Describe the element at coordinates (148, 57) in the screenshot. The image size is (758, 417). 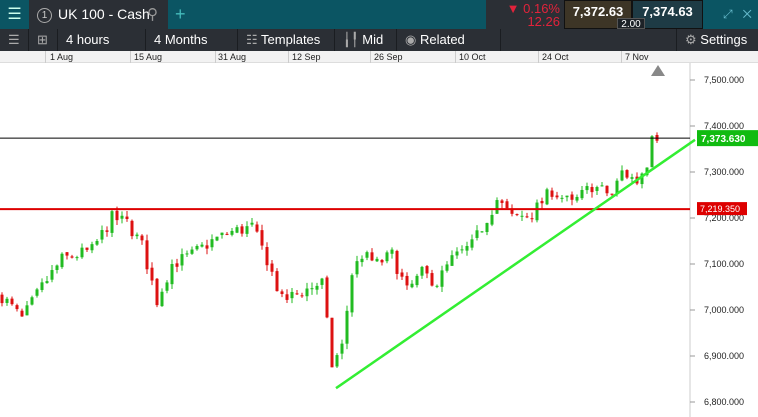
I see `date-tick: 15 Aug` at that location.